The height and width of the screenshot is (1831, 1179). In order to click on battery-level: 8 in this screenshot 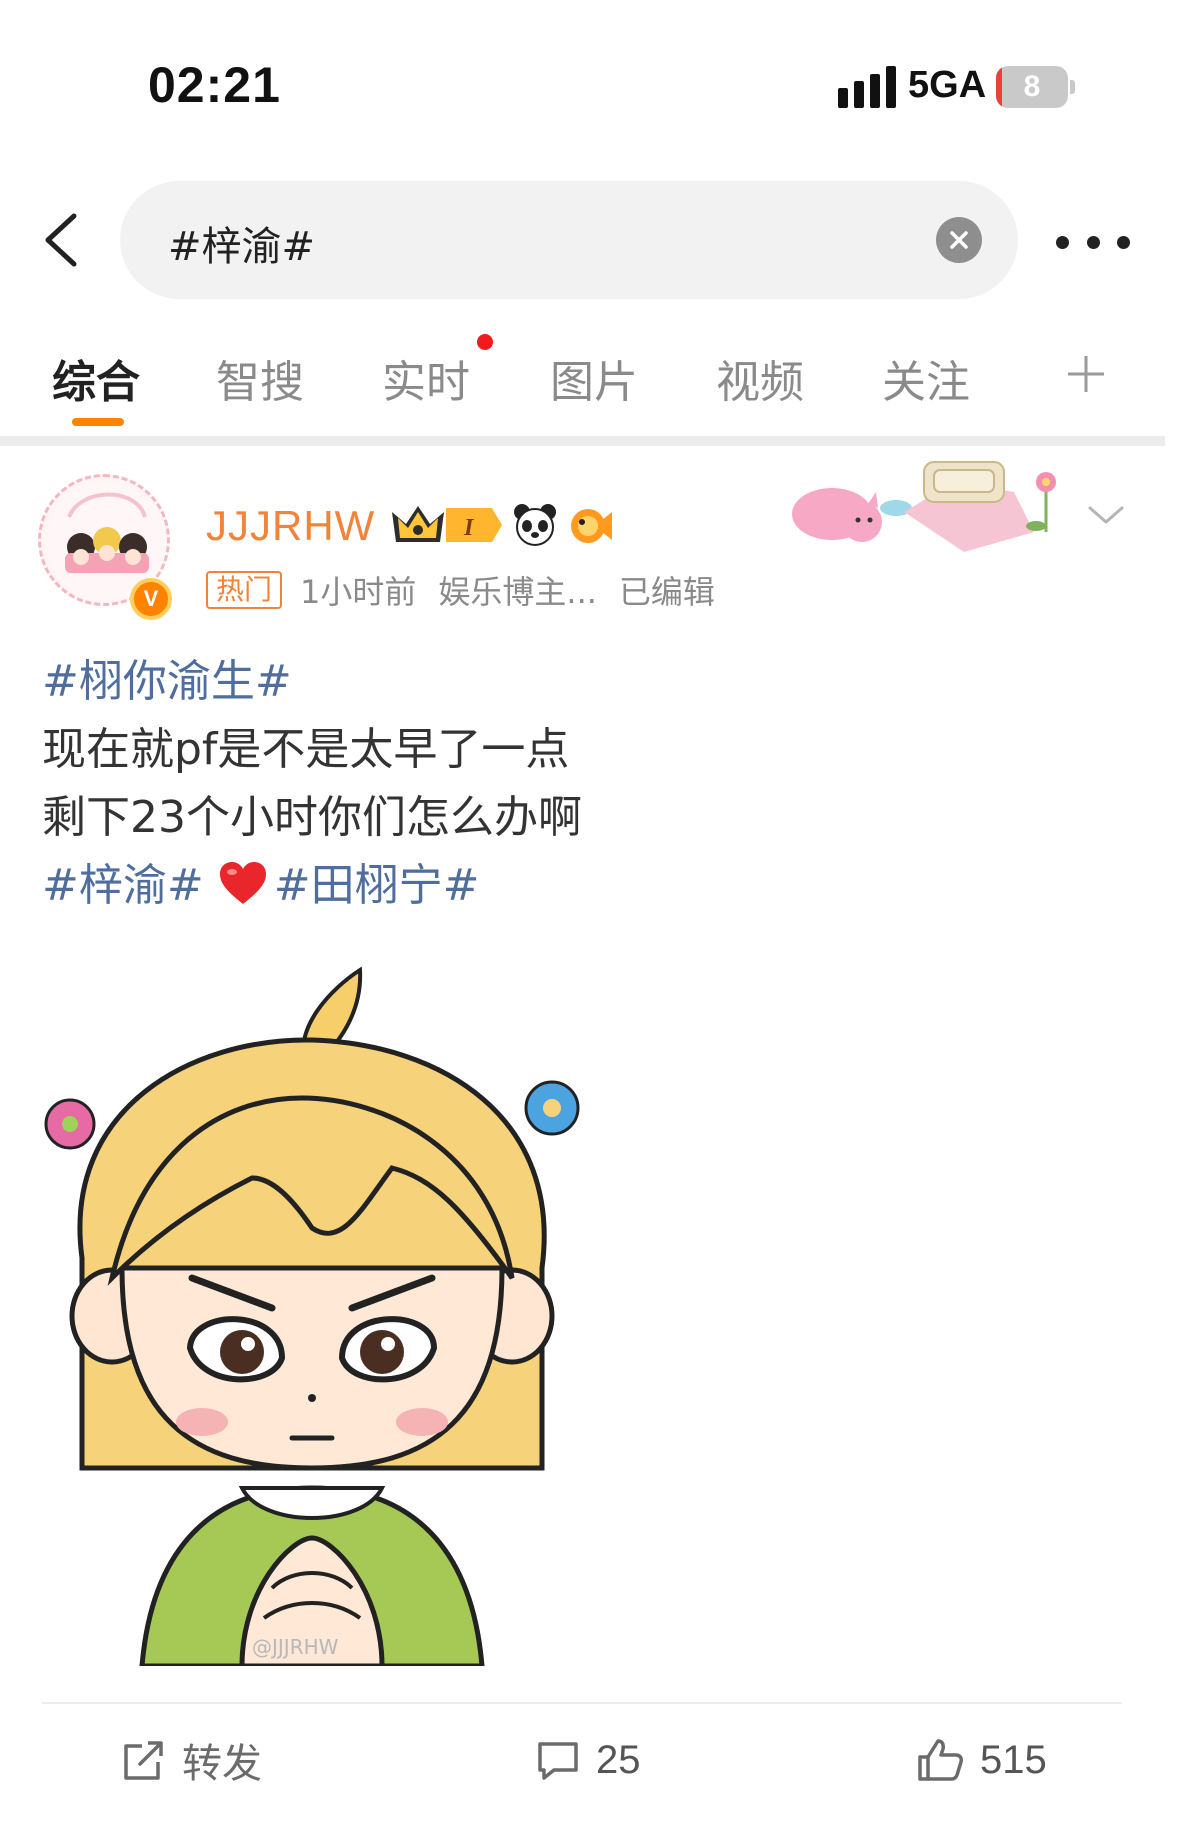, I will do `click(1032, 86)`.